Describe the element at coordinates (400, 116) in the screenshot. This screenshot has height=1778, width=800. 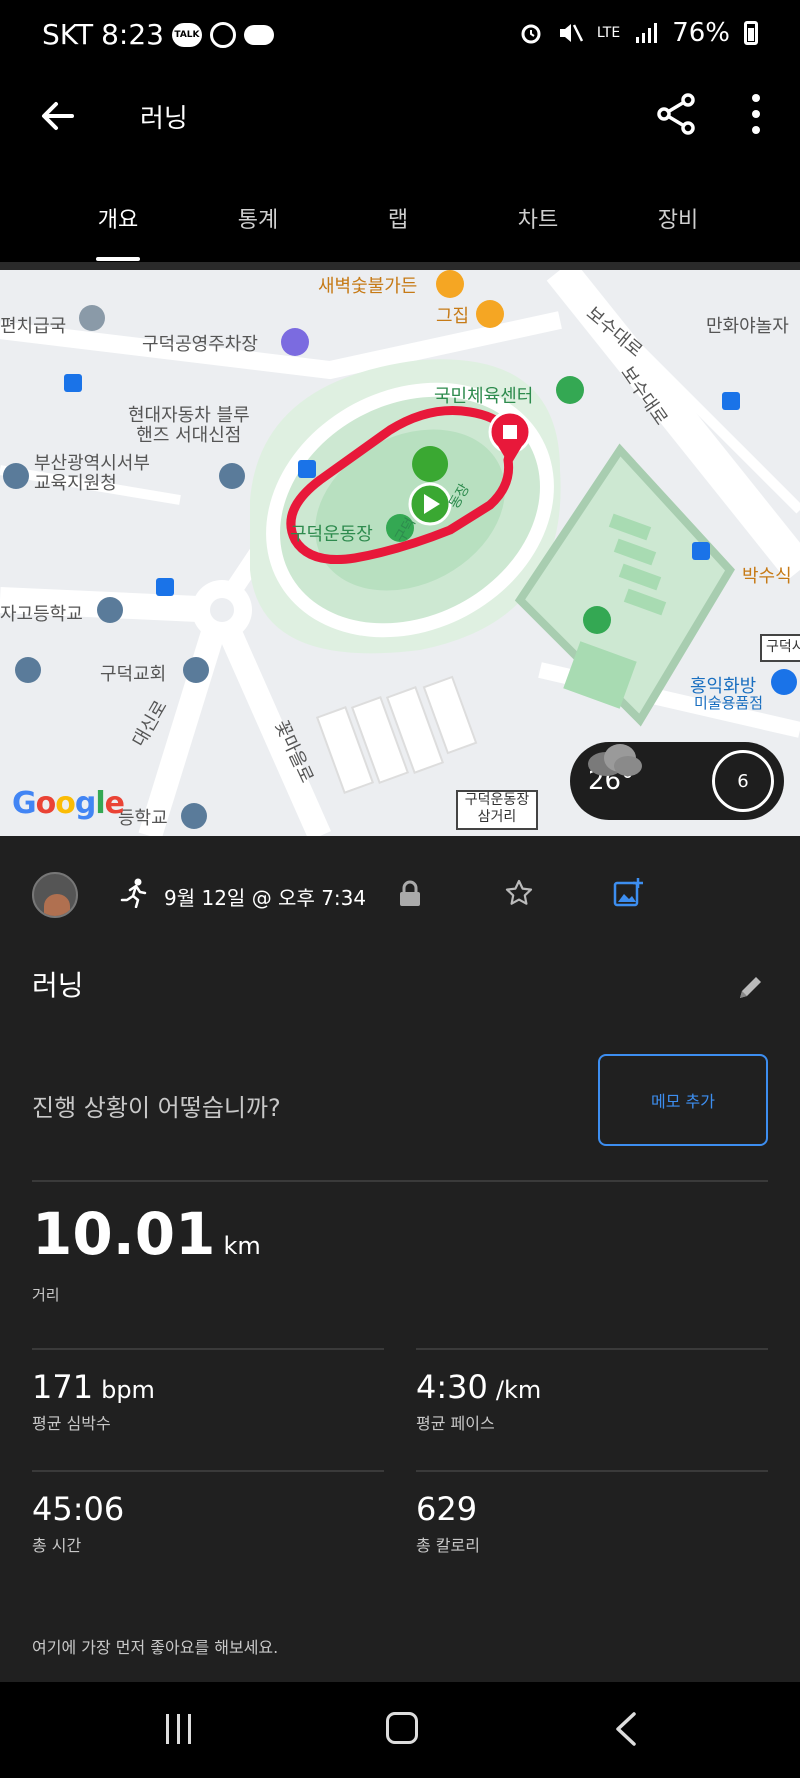
I see `app-bar: 러닝` at that location.